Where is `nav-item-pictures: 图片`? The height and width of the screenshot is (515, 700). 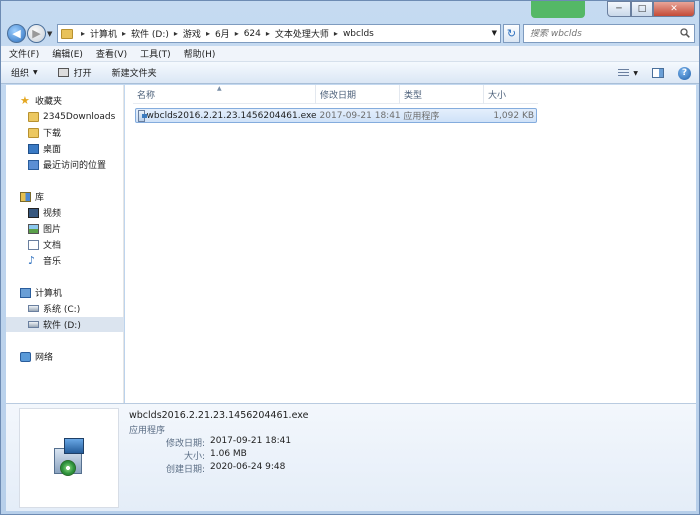 nav-item-pictures: 图片 is located at coordinates (65, 228).